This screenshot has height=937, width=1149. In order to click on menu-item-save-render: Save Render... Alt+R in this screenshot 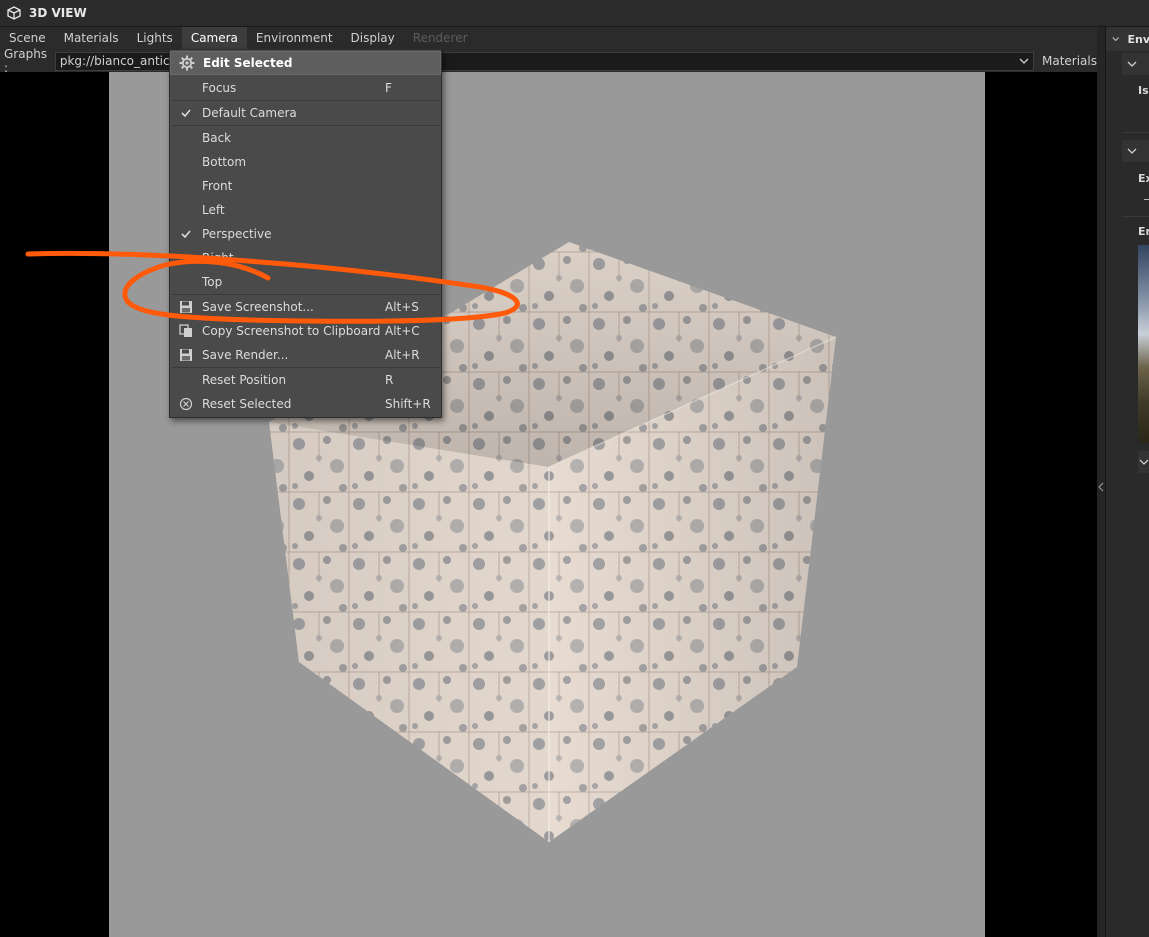, I will do `click(305, 355)`.